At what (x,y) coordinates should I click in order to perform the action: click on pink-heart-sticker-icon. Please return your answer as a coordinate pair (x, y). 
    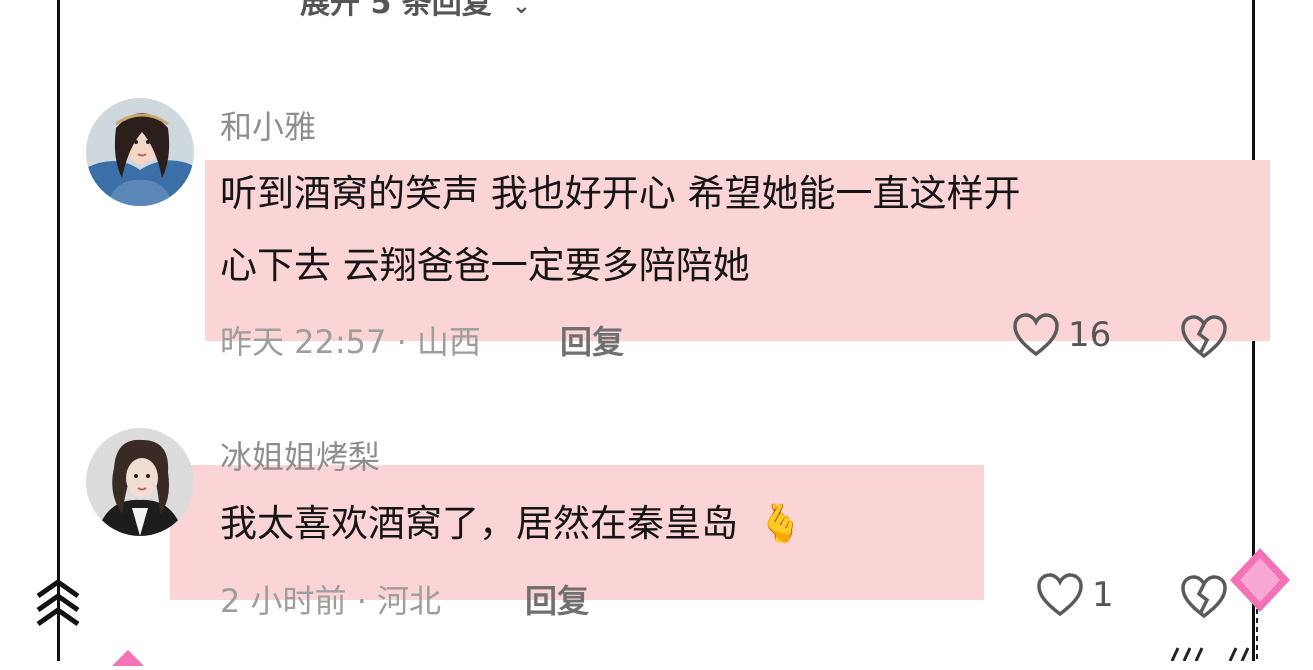
    Looking at the image, I should click on (1260, 582).